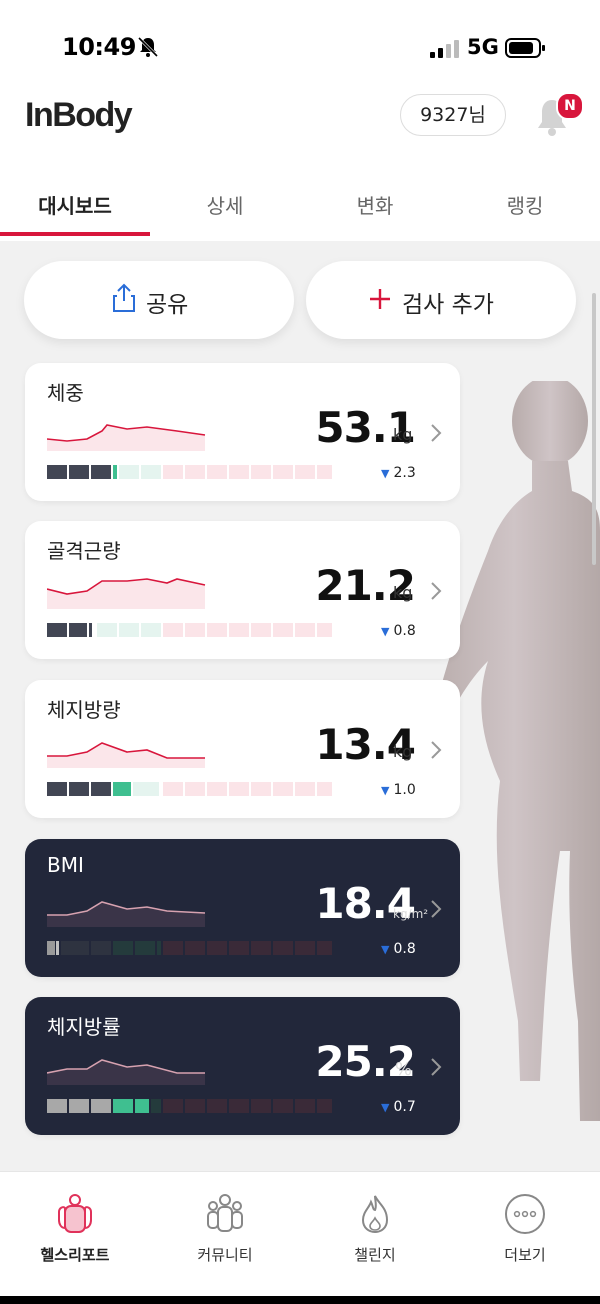 The height and width of the screenshot is (1304, 600). I want to click on signal-icon, so click(444, 49).